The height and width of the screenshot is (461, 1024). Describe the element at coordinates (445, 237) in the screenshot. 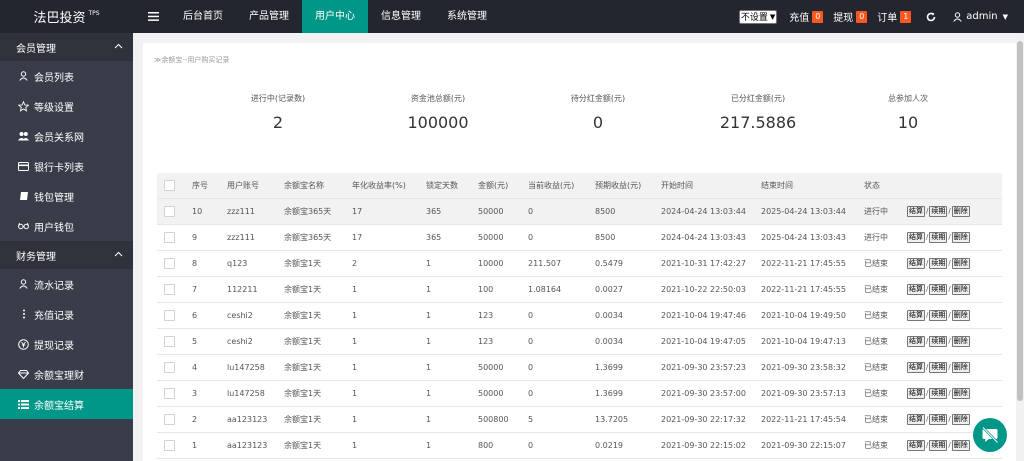

I see `cell-lock-days: 365` at that location.